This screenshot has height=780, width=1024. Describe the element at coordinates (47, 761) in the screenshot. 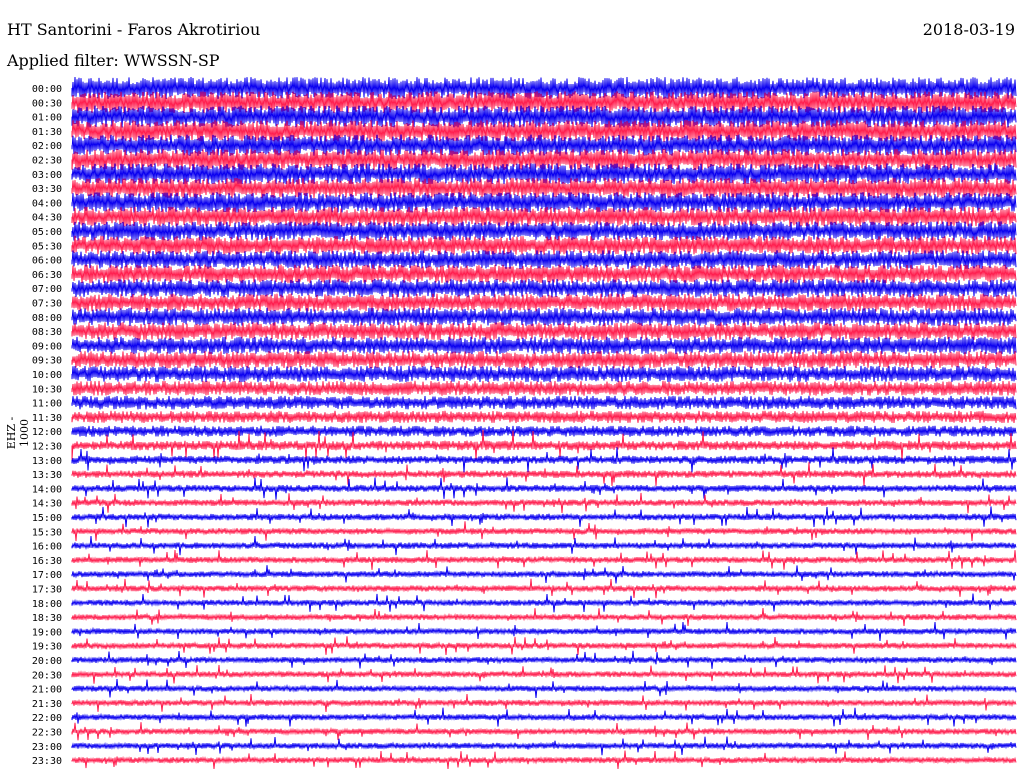

I see `time-tick-label: 23:30` at that location.